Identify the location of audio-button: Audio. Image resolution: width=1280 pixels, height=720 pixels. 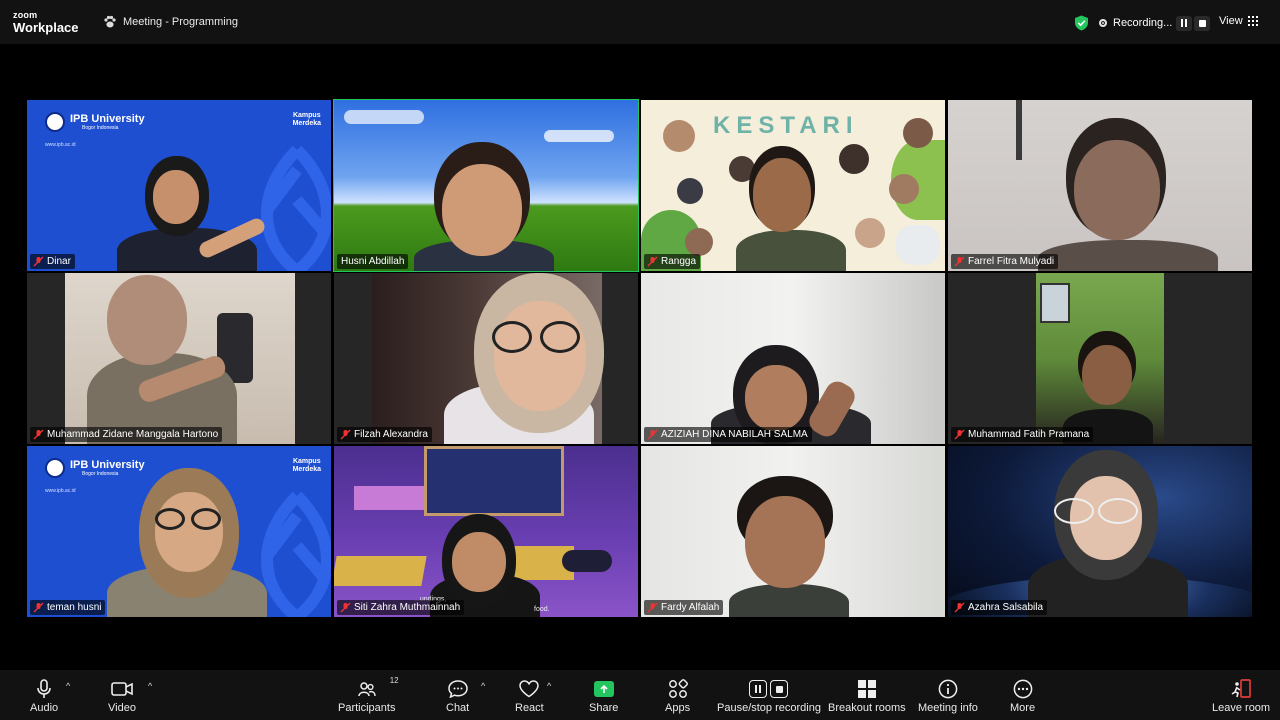
(44, 696).